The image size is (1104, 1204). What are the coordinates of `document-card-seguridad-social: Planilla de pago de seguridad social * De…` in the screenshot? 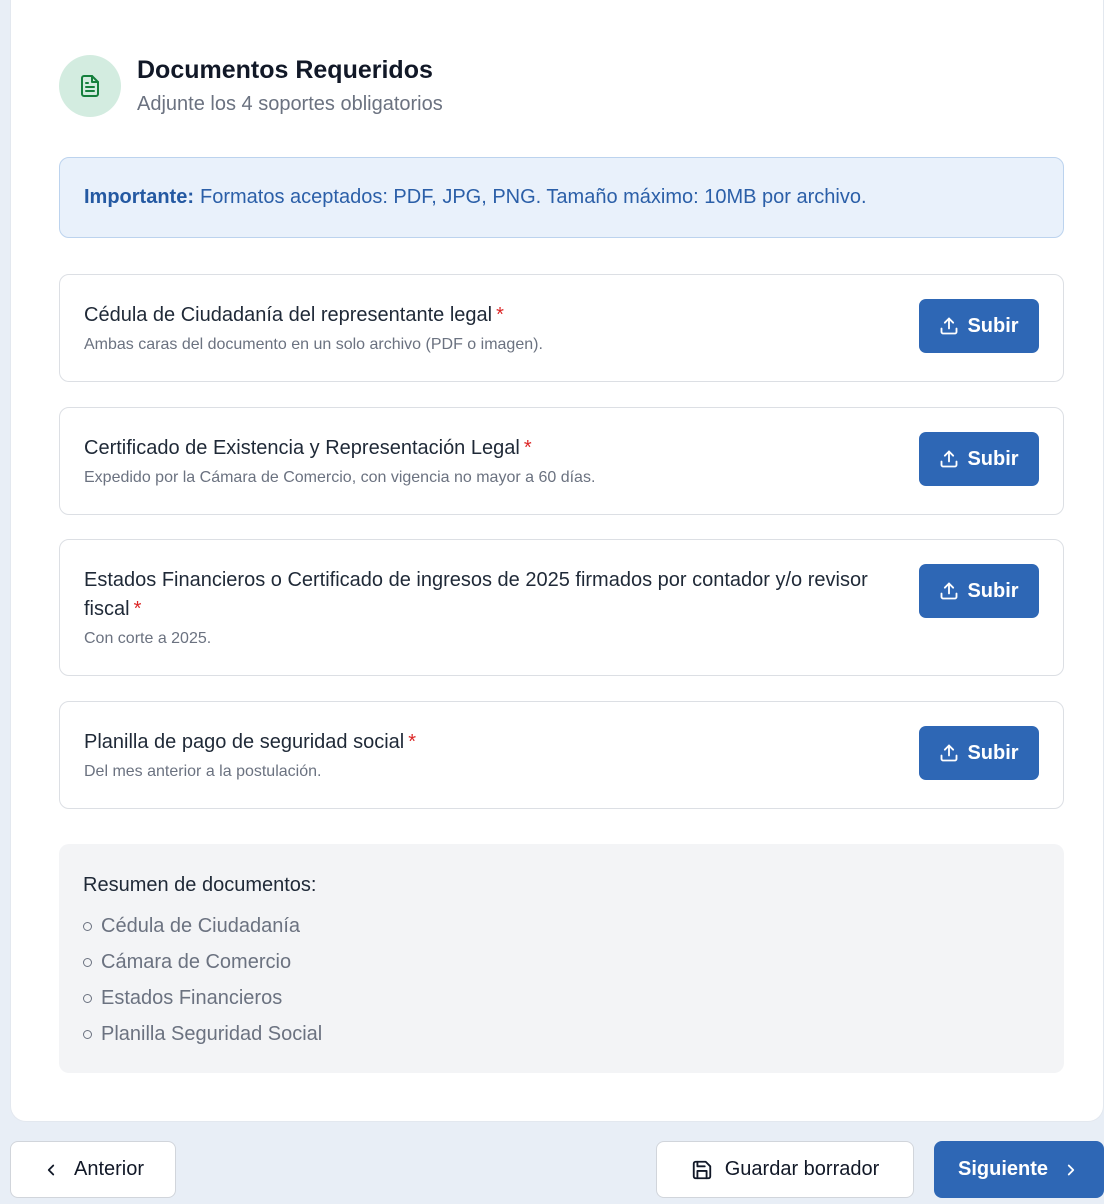 It's located at (561, 755).